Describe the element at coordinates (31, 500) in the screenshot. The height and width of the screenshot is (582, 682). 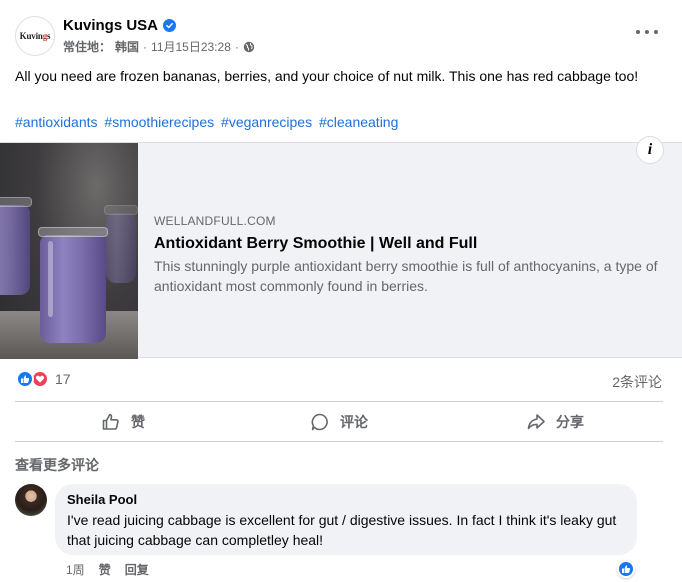
I see `commenter-avatar` at that location.